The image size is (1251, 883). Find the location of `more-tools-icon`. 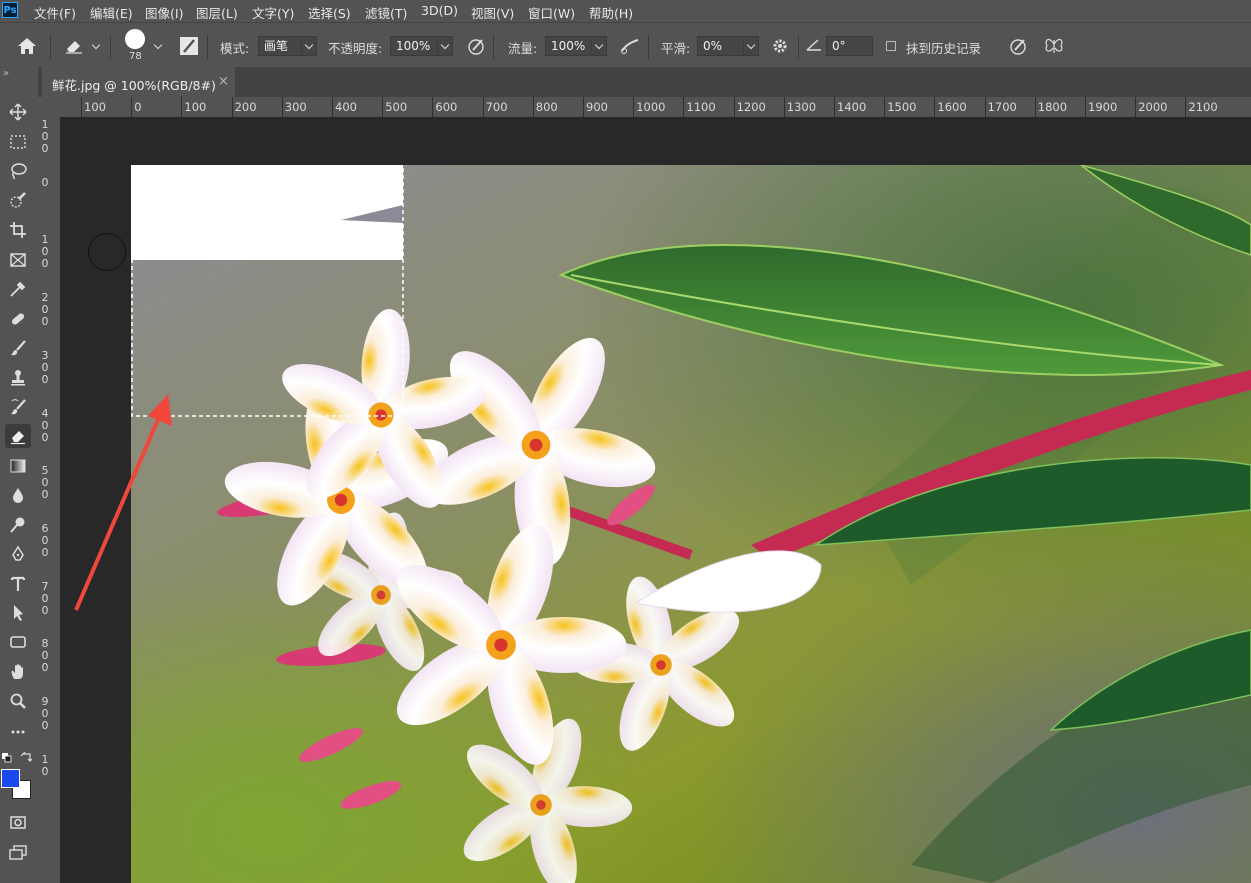

more-tools-icon is located at coordinates (18, 731).